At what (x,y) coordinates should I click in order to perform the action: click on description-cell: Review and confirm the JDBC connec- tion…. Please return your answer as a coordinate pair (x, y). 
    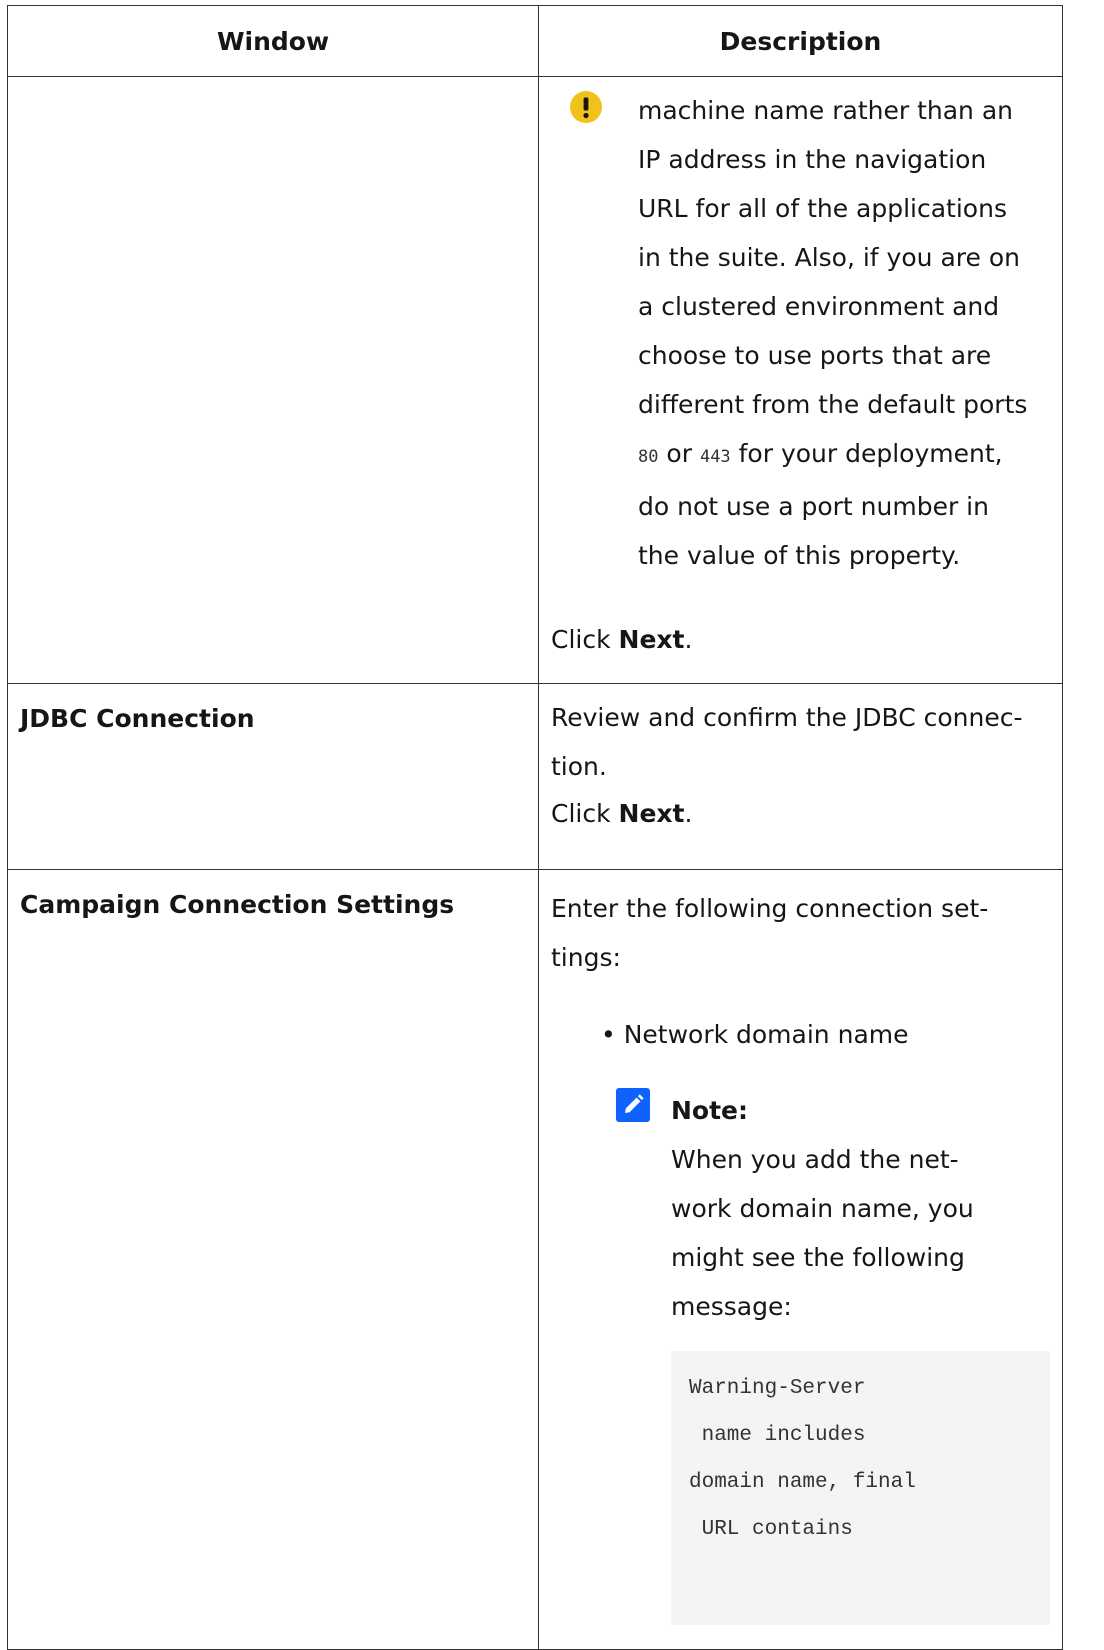
    Looking at the image, I should click on (800, 776).